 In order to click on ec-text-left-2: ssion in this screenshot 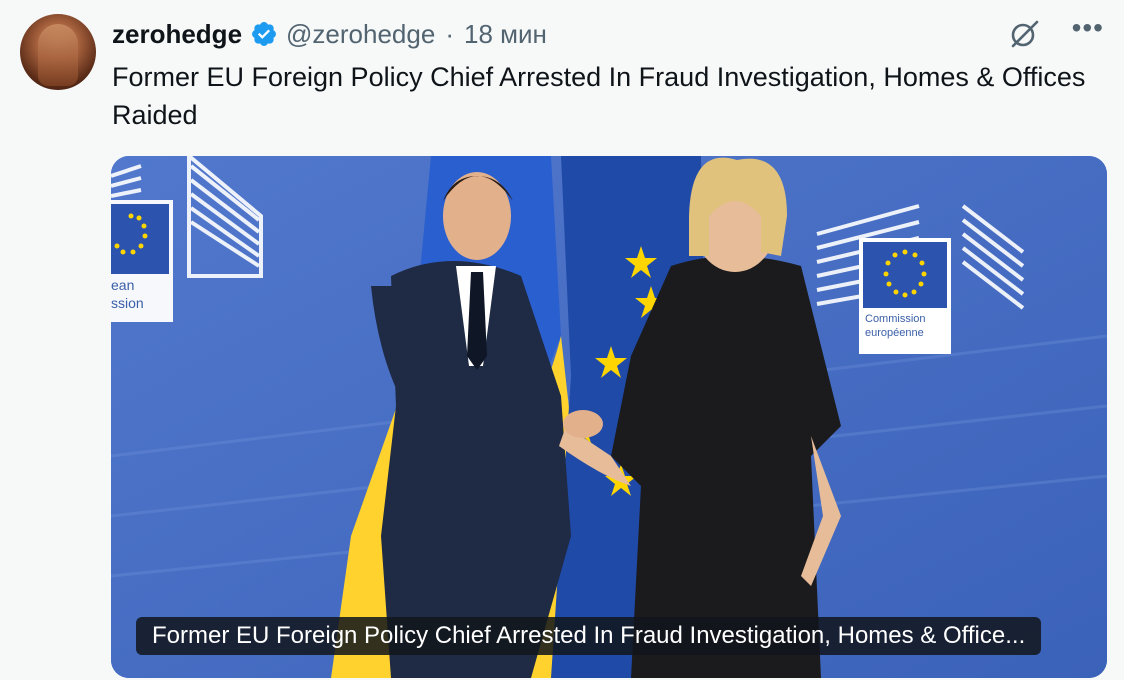, I will do `click(127, 303)`.